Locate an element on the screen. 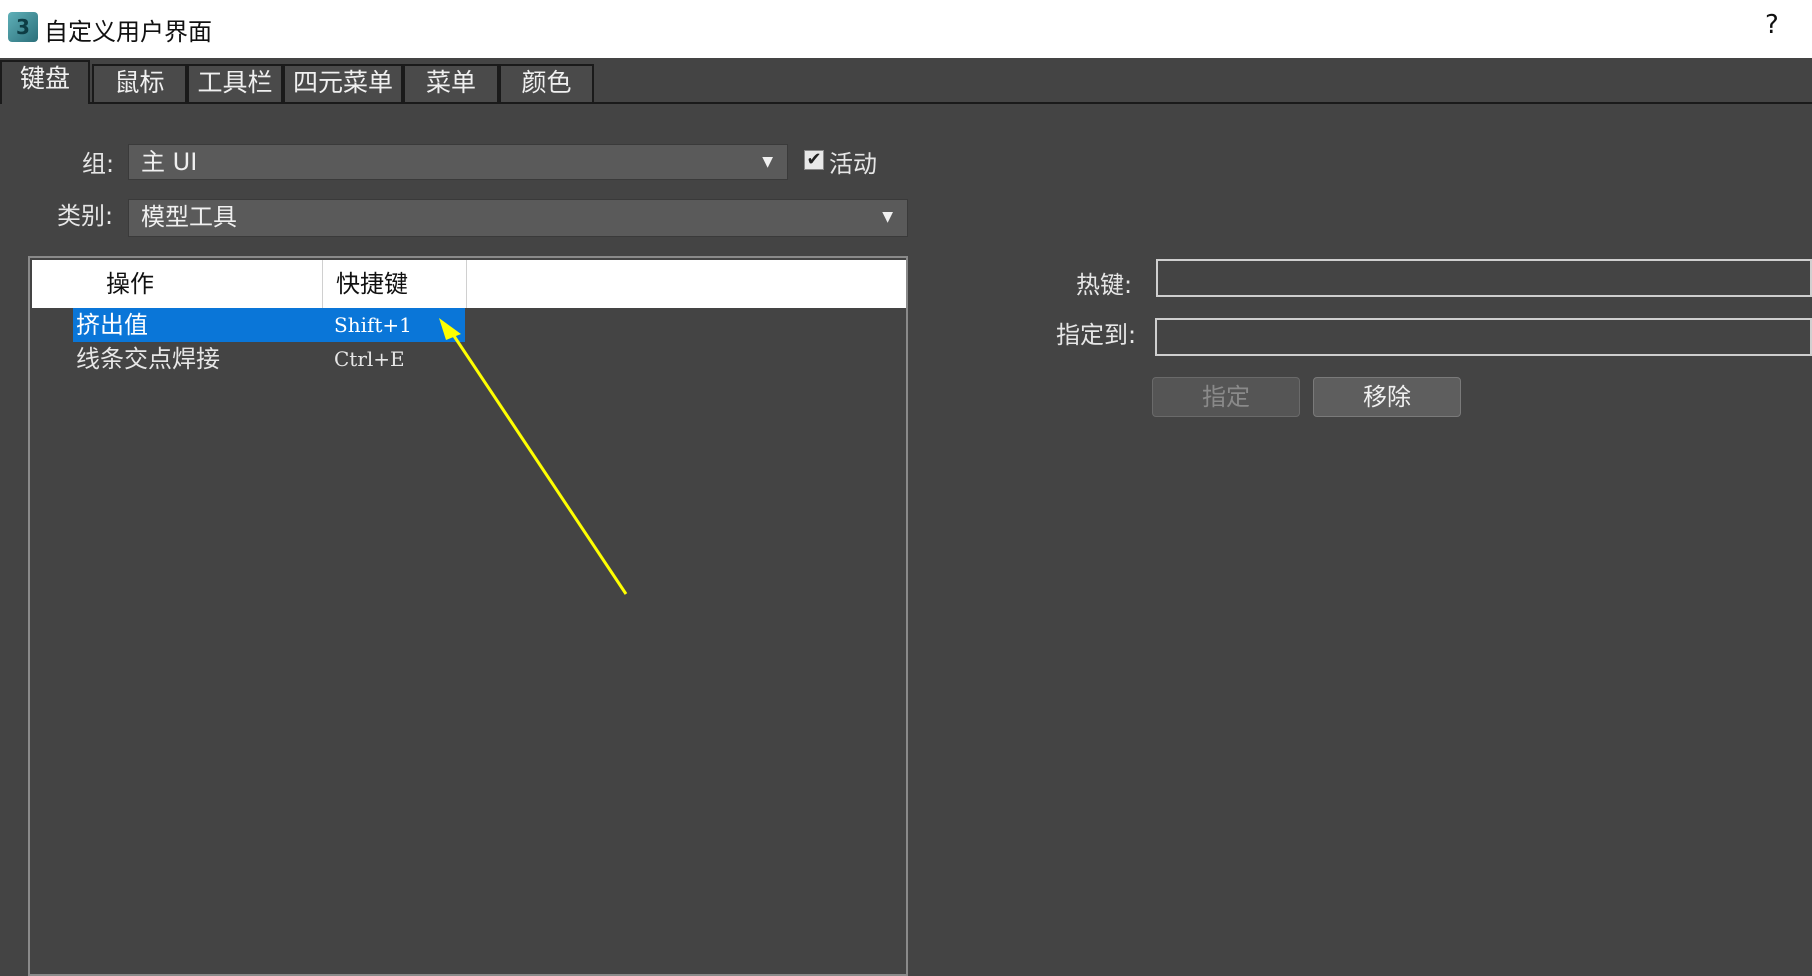 This screenshot has height=976, width=1812. category-value: 模型工具 is located at coordinates (189, 217).